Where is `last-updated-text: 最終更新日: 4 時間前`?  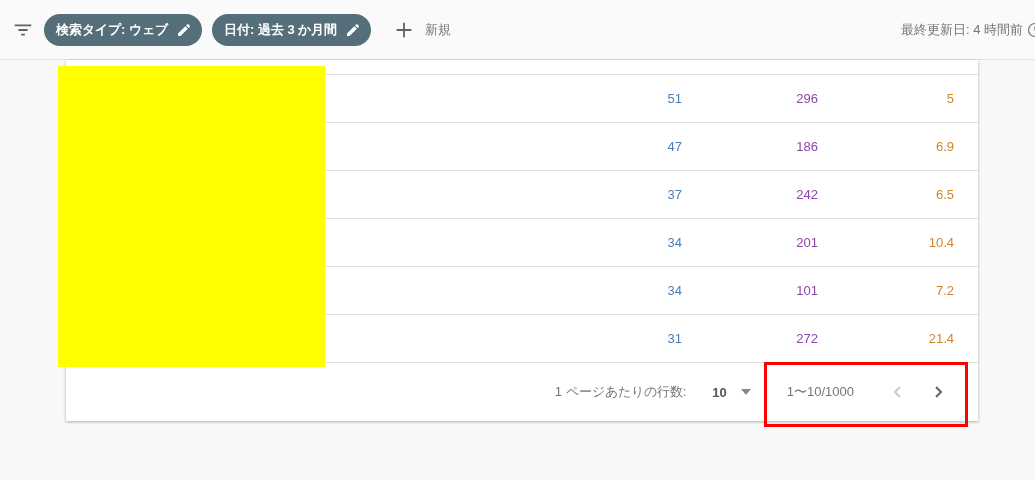 last-updated-text: 最終更新日: 4 時間前 is located at coordinates (961, 29).